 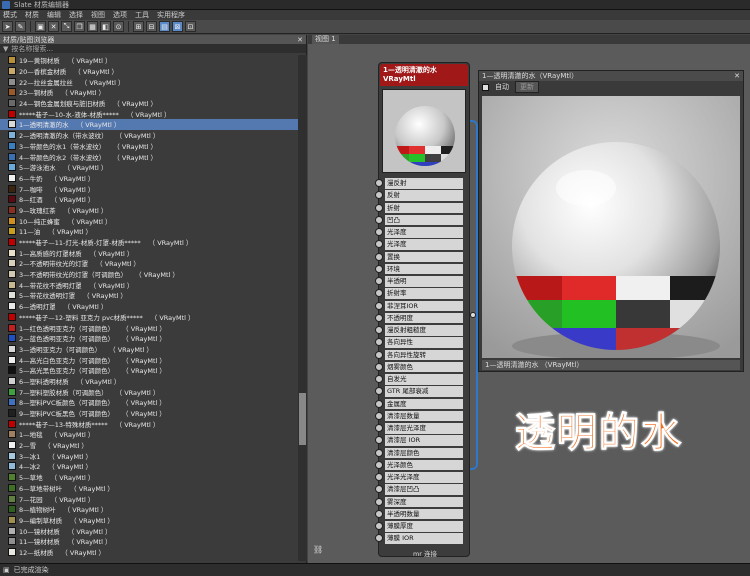 What do you see at coordinates (318, 549) in the screenshot?
I see `navigator-icon: ⛓` at bounding box center [318, 549].